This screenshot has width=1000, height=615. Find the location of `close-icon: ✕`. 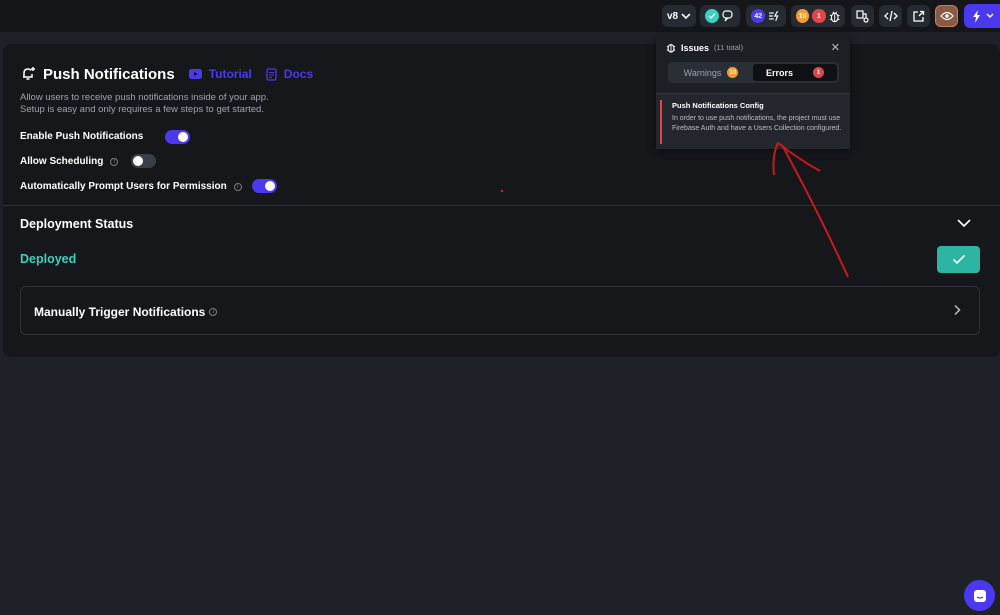

close-icon: ✕ is located at coordinates (835, 47).